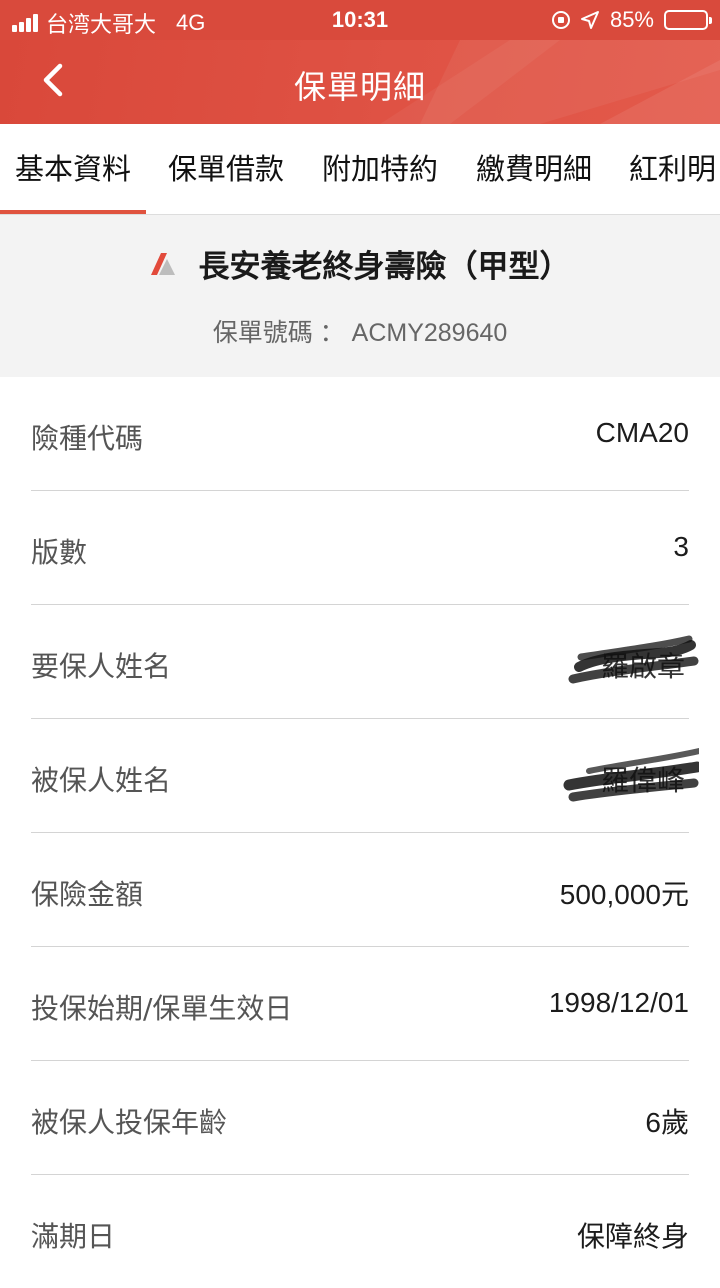 This screenshot has height=1288, width=720. I want to click on detail-row-policyholder-name: 要保人姓名 羅啟章, so click(365, 662).